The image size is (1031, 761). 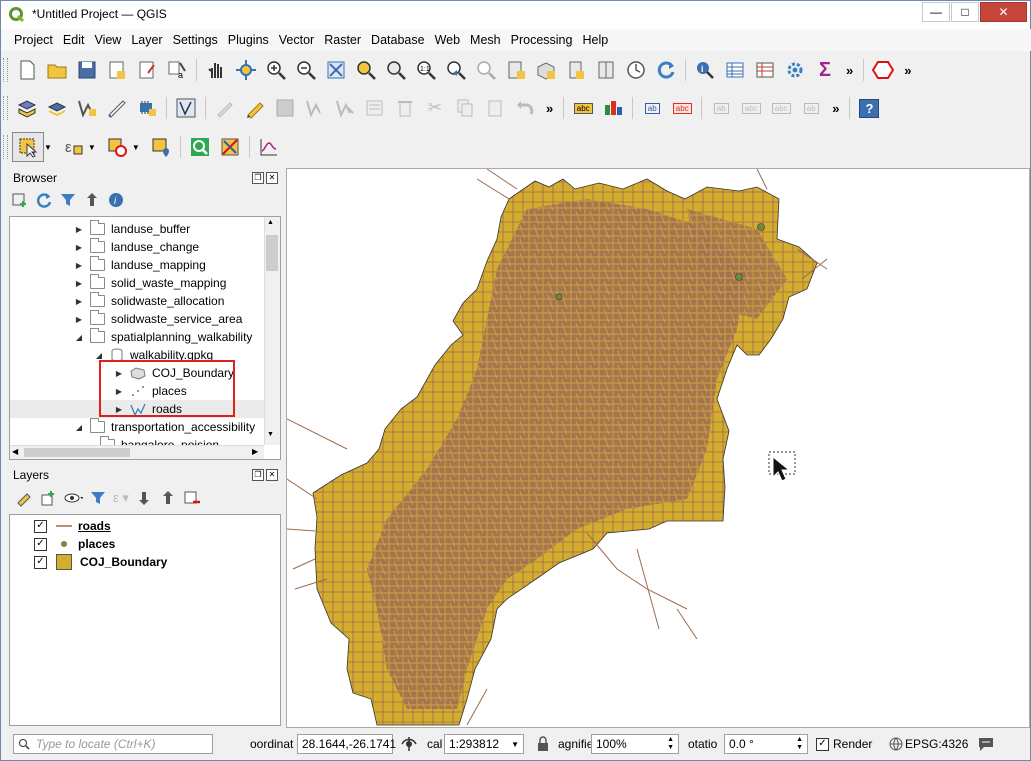 I want to click on add-group-icon, so click(x=48, y=498).